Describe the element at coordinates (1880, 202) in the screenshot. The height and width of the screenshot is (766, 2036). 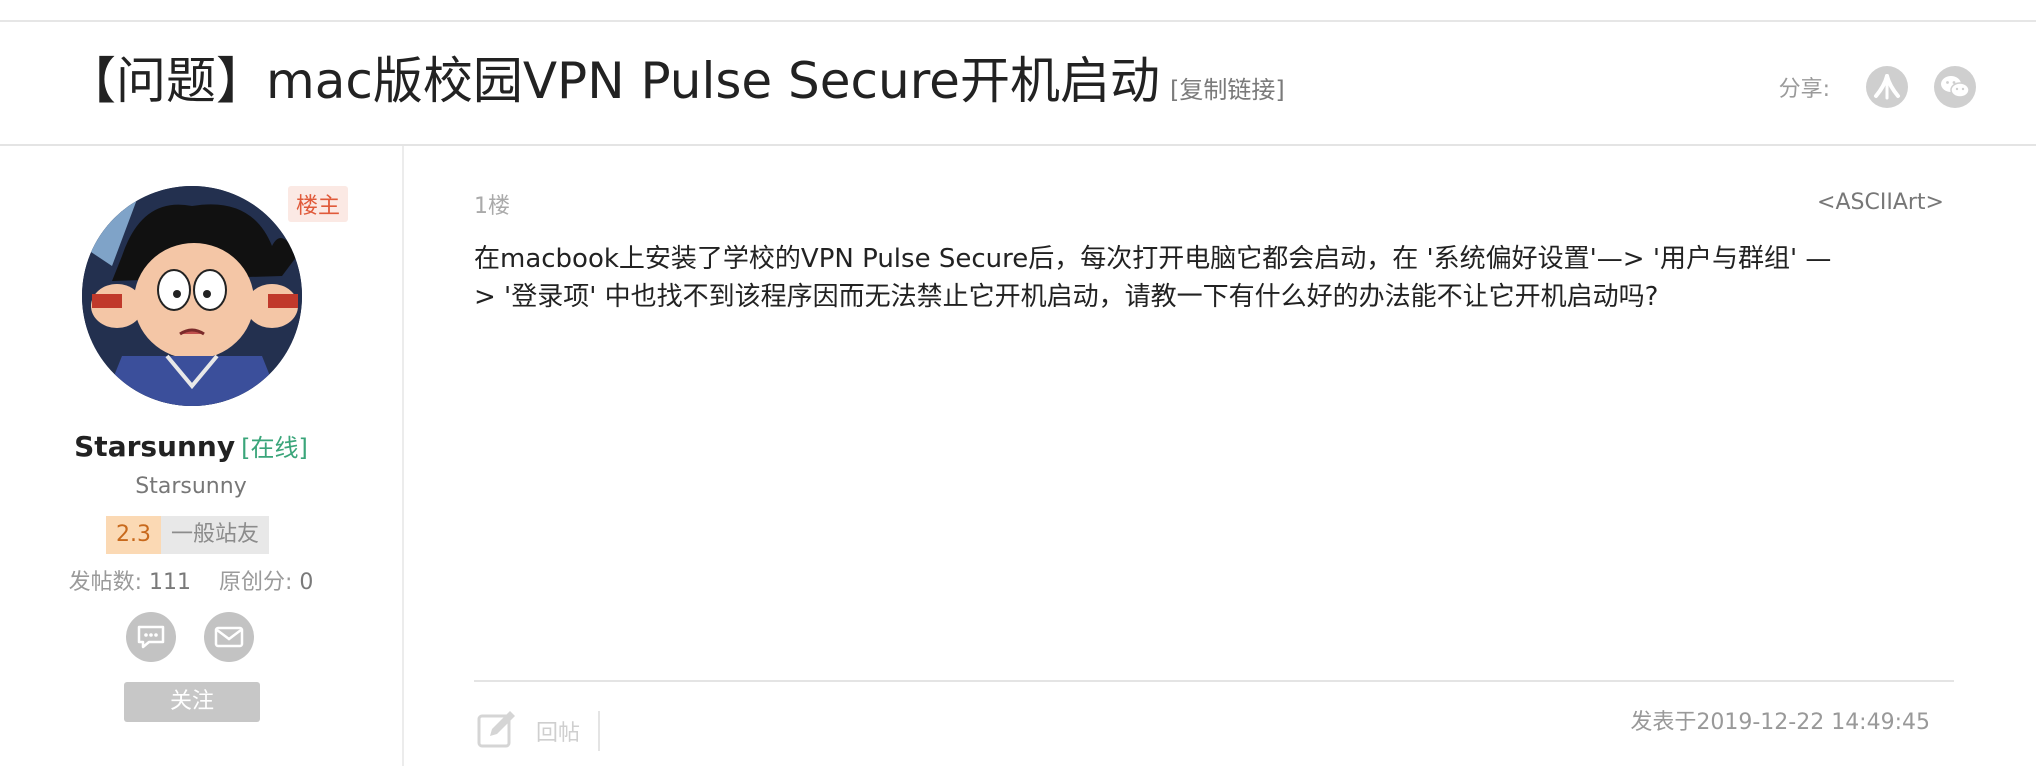
I see `ascii-art-link: <ASCIIArt>` at that location.